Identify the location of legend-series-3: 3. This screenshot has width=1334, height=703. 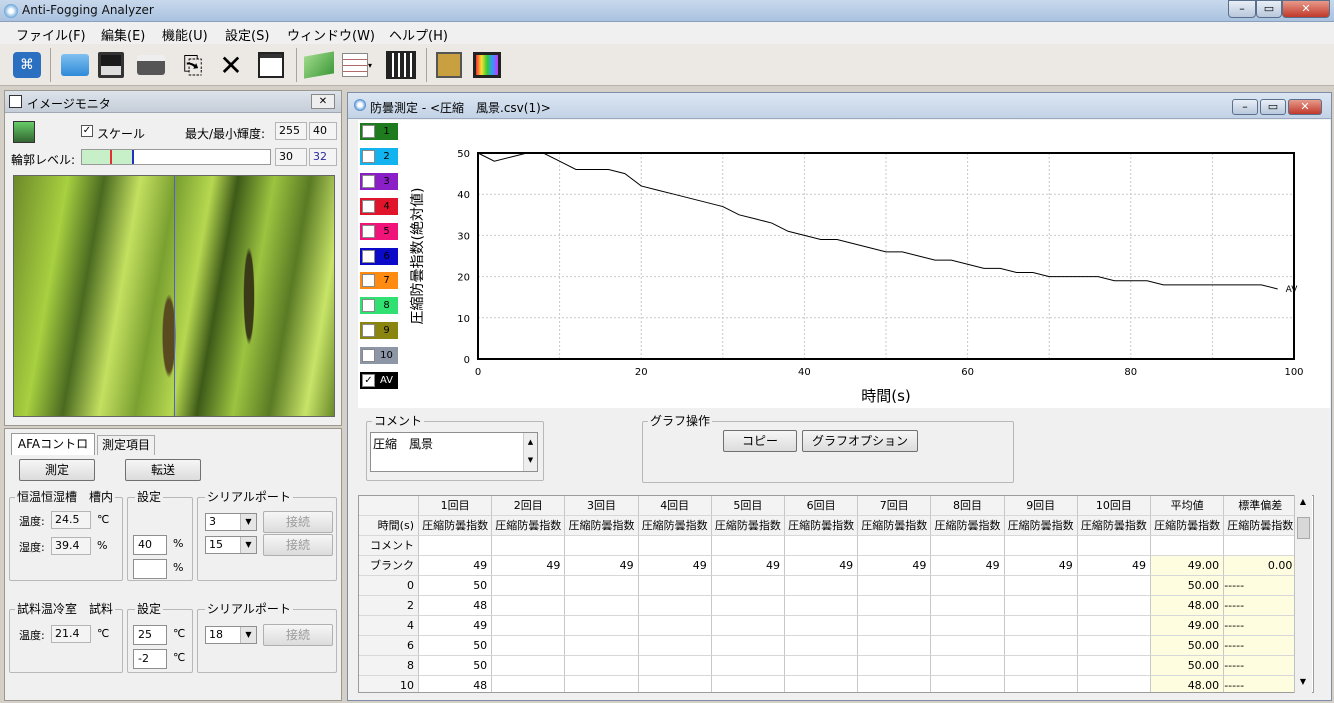
(379, 181).